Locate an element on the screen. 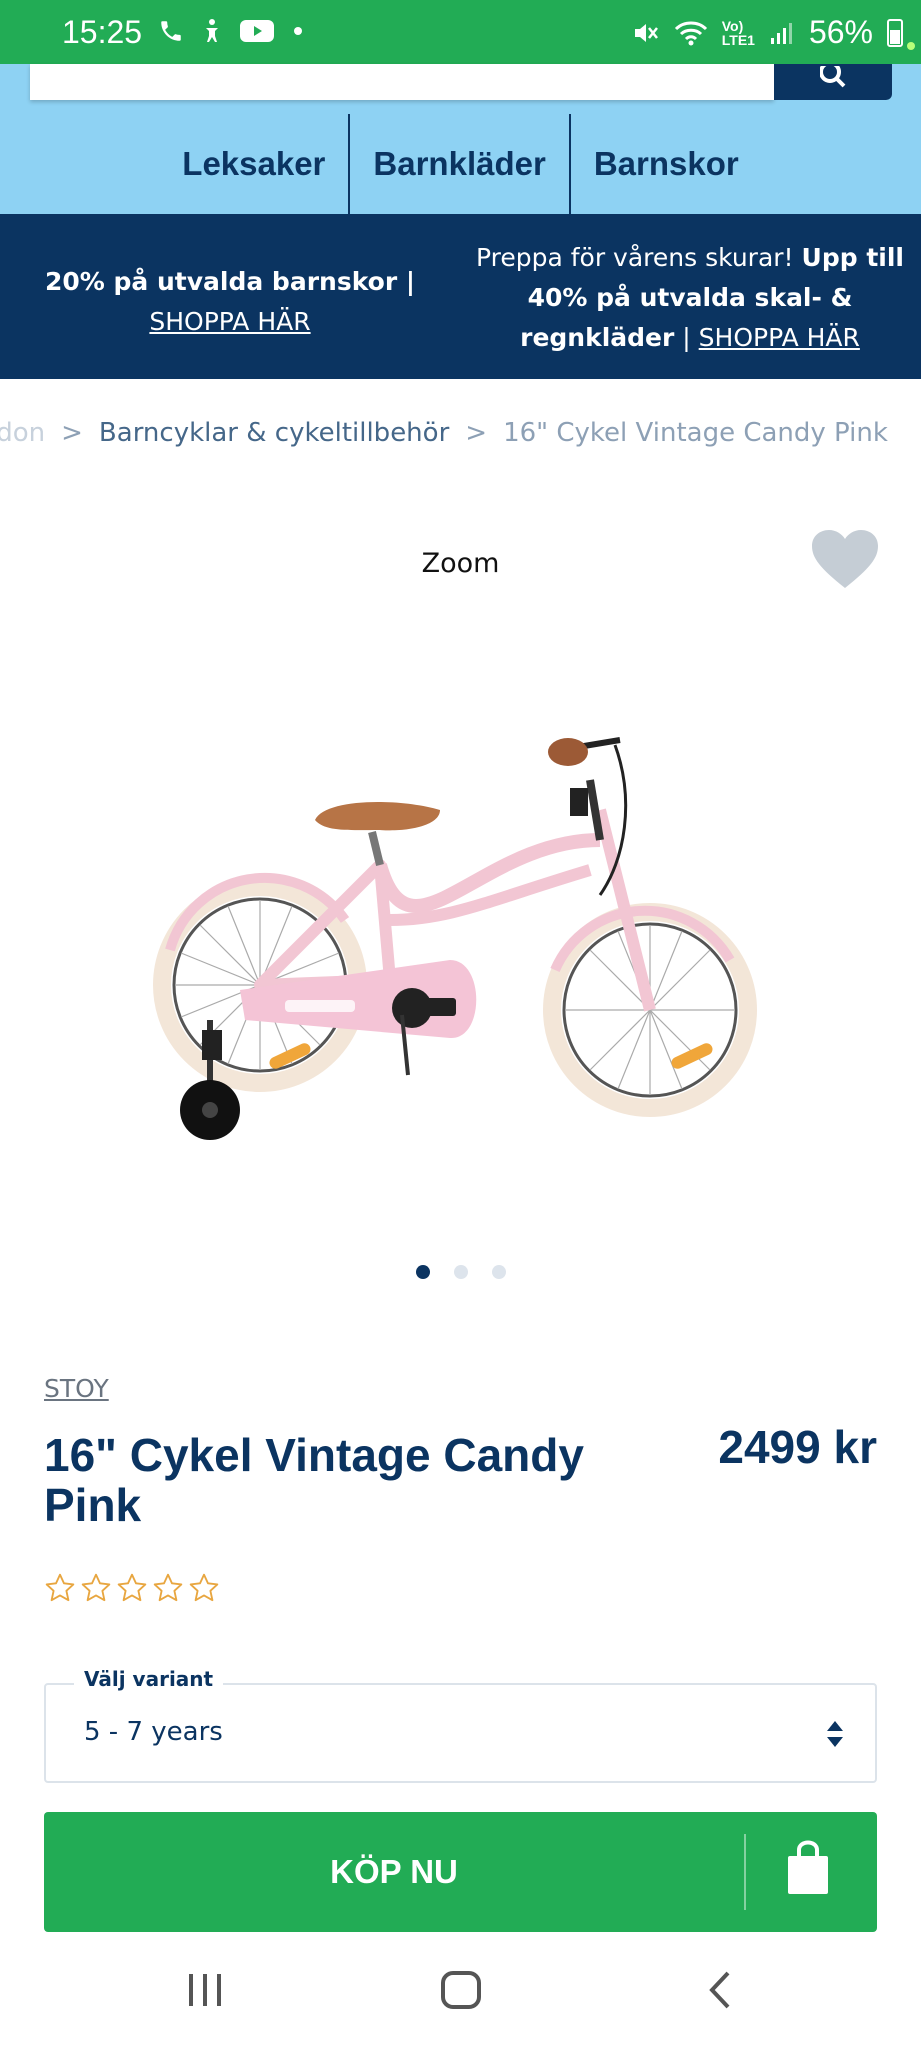 Image resolution: width=921 pixels, height=2047 pixels. variant-select: Välj variant 5 - 7 years is located at coordinates (460, 1725).